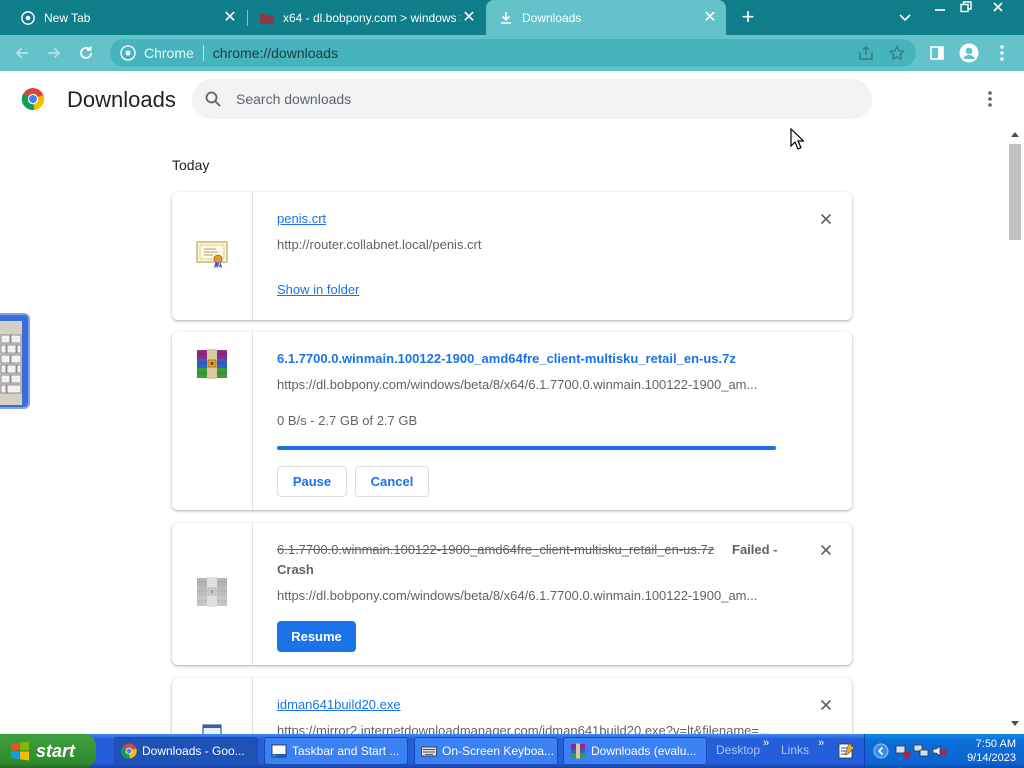 This screenshot has width=1024, height=768. Describe the element at coordinates (123, 17) in the screenshot. I see `tab-new-tab: New Tab ✕` at that location.